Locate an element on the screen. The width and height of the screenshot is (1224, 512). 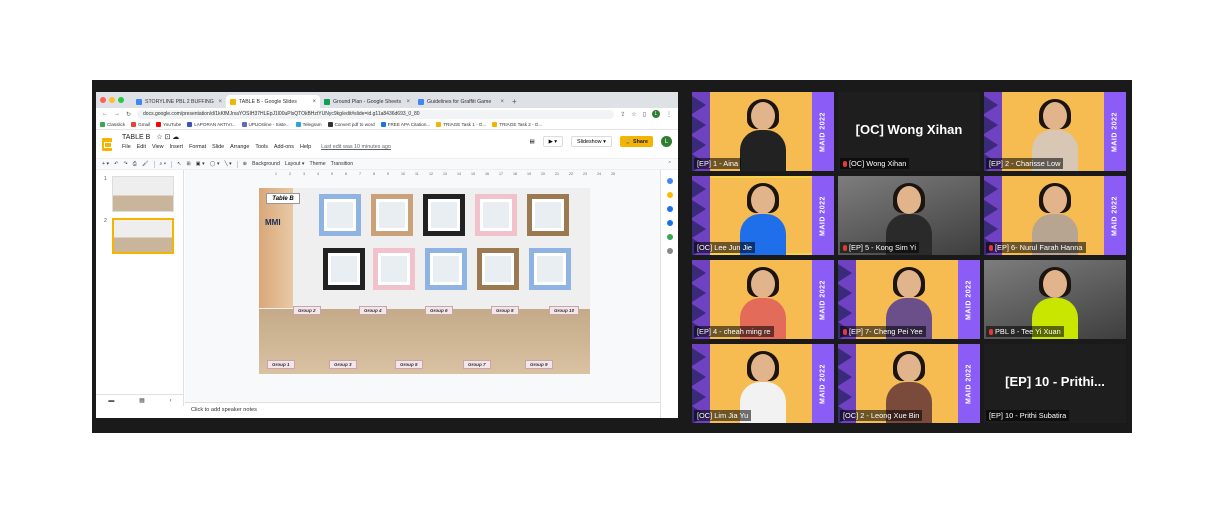
star-icon: ☆ is located at coordinates (633, 114).